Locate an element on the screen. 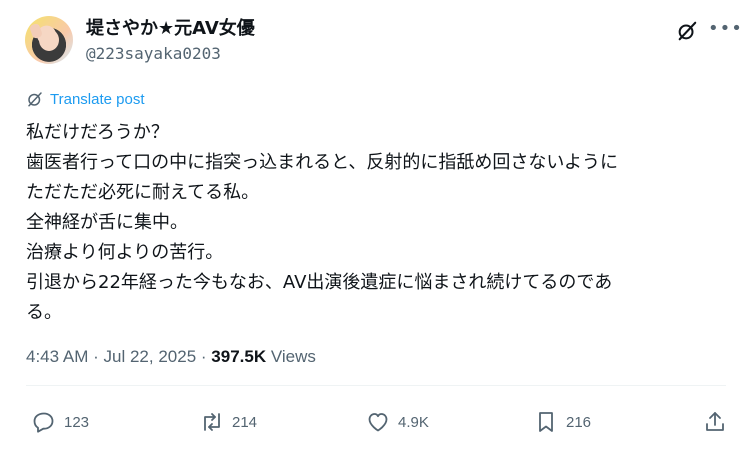 The image size is (746, 461). translate-label: Translate post is located at coordinates (97, 99).